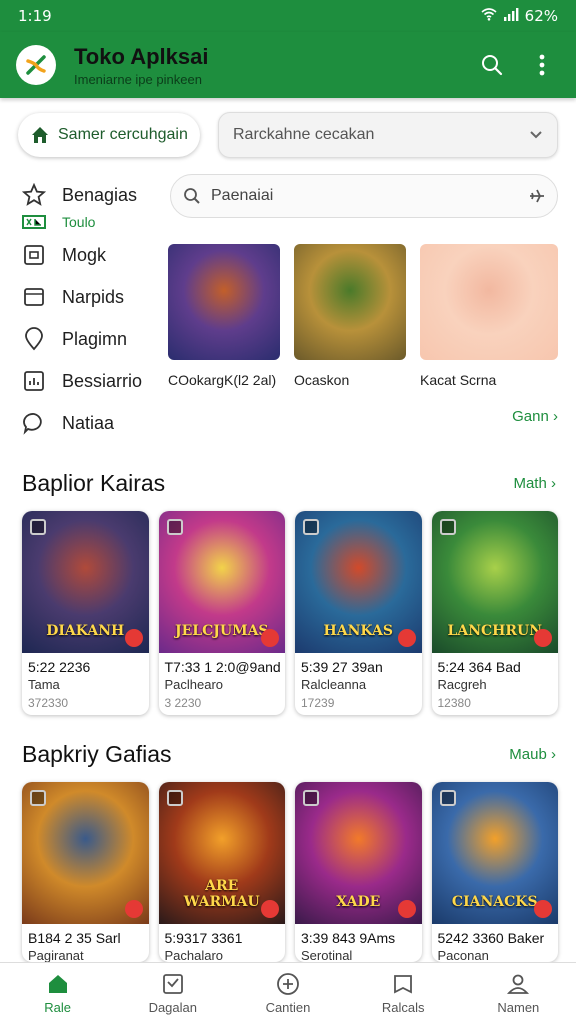 The image size is (576, 1024). What do you see at coordinates (537, 196) in the screenshot?
I see `airplane-icon` at bounding box center [537, 196].